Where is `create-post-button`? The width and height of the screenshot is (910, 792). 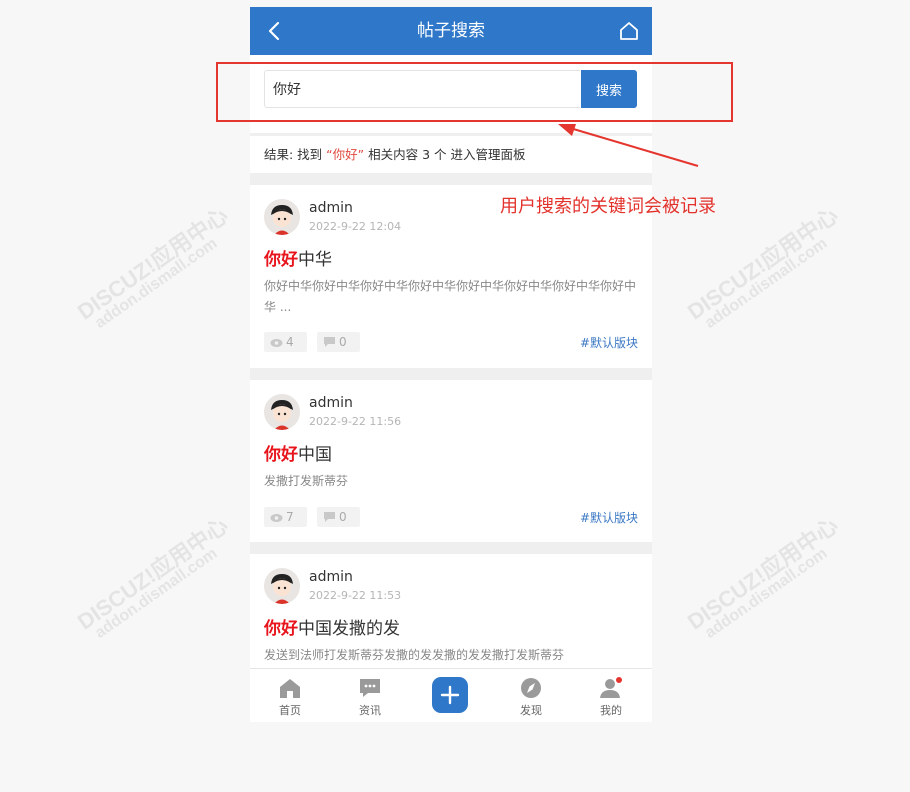
create-post-button is located at coordinates (450, 695).